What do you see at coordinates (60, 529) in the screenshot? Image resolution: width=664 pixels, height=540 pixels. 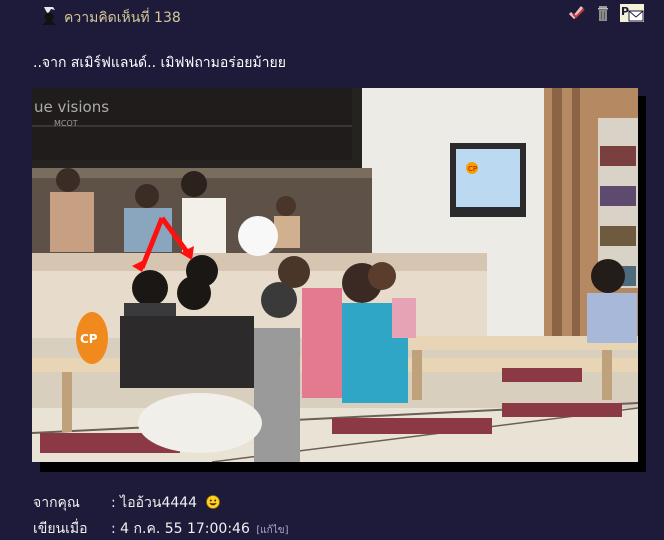 I see `written-label: เขียนเมื่อ` at bounding box center [60, 529].